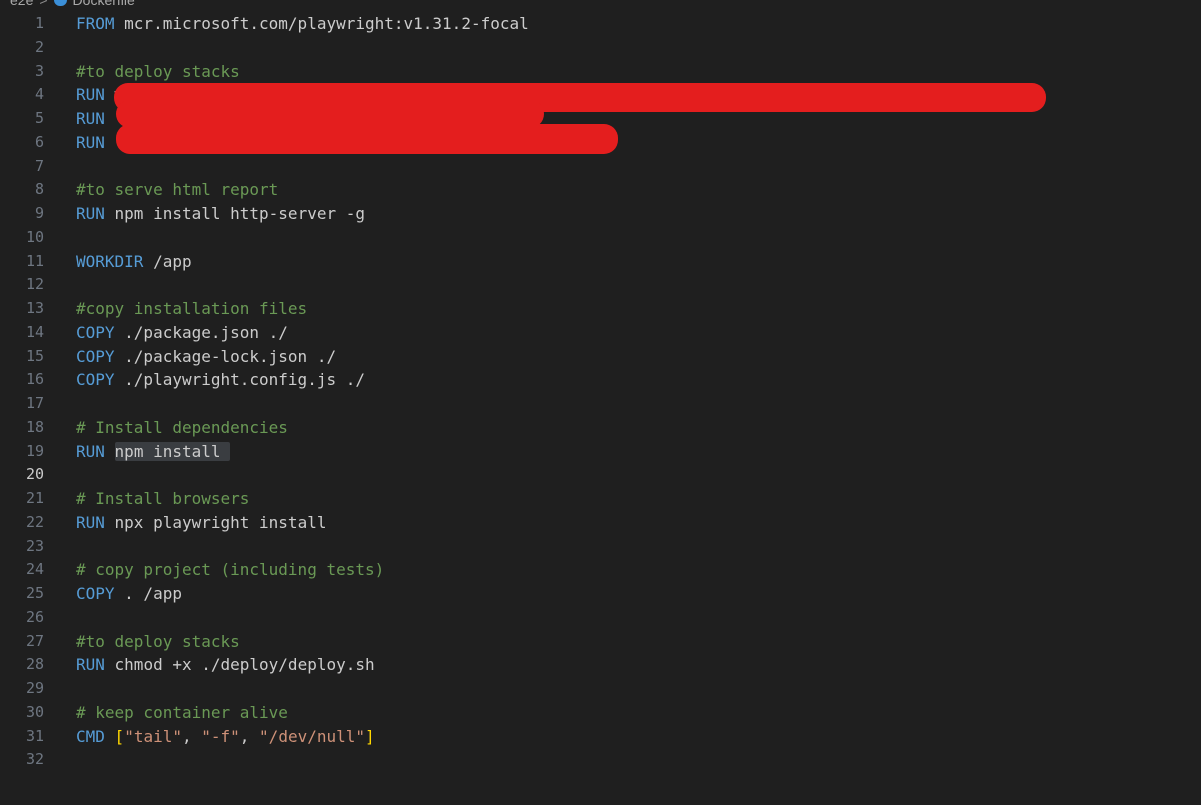 The image size is (1201, 805). What do you see at coordinates (600, 642) in the screenshot?
I see `code-line: 27 #to deploy stacks` at bounding box center [600, 642].